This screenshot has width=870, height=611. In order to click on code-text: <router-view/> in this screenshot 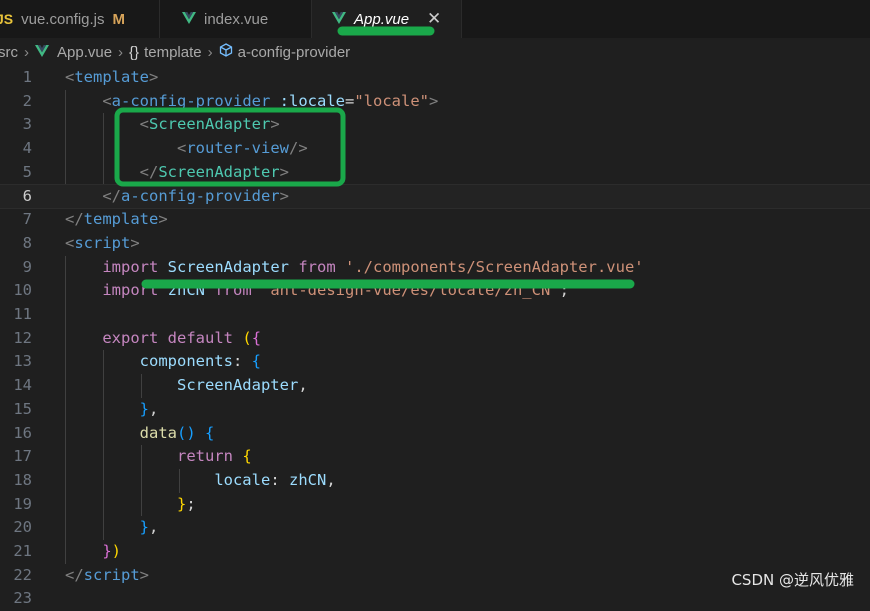, I will do `click(186, 149)`.